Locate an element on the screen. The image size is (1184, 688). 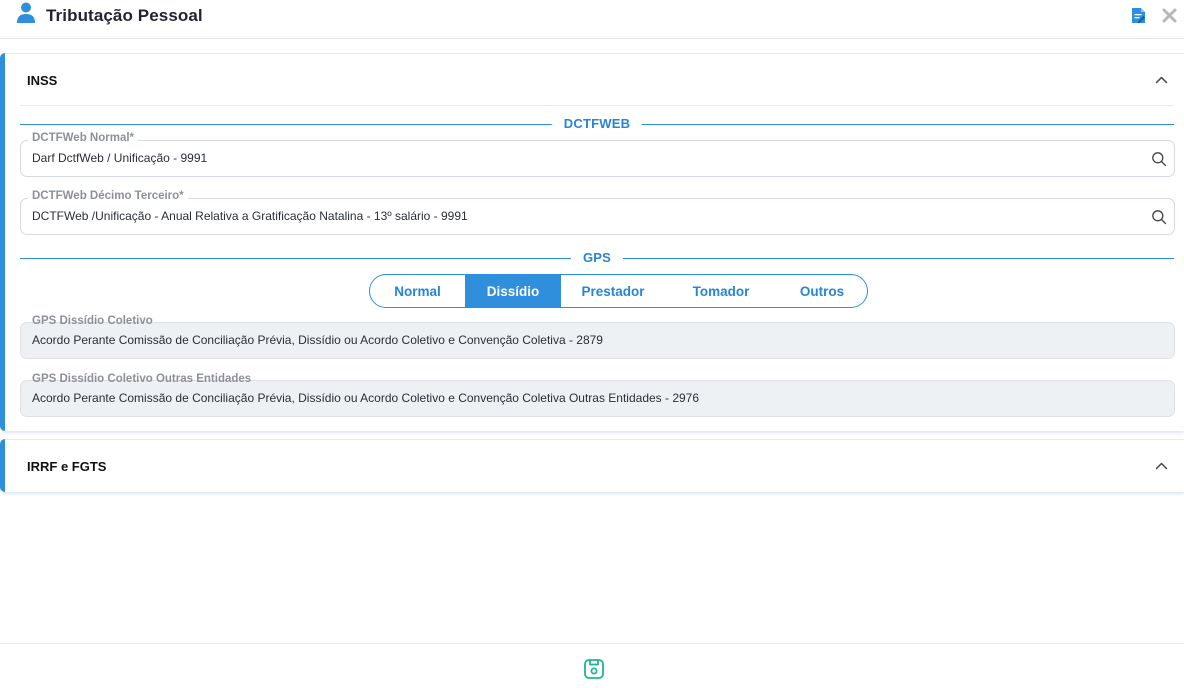
tab-prestador: Prestador is located at coordinates (613, 291).